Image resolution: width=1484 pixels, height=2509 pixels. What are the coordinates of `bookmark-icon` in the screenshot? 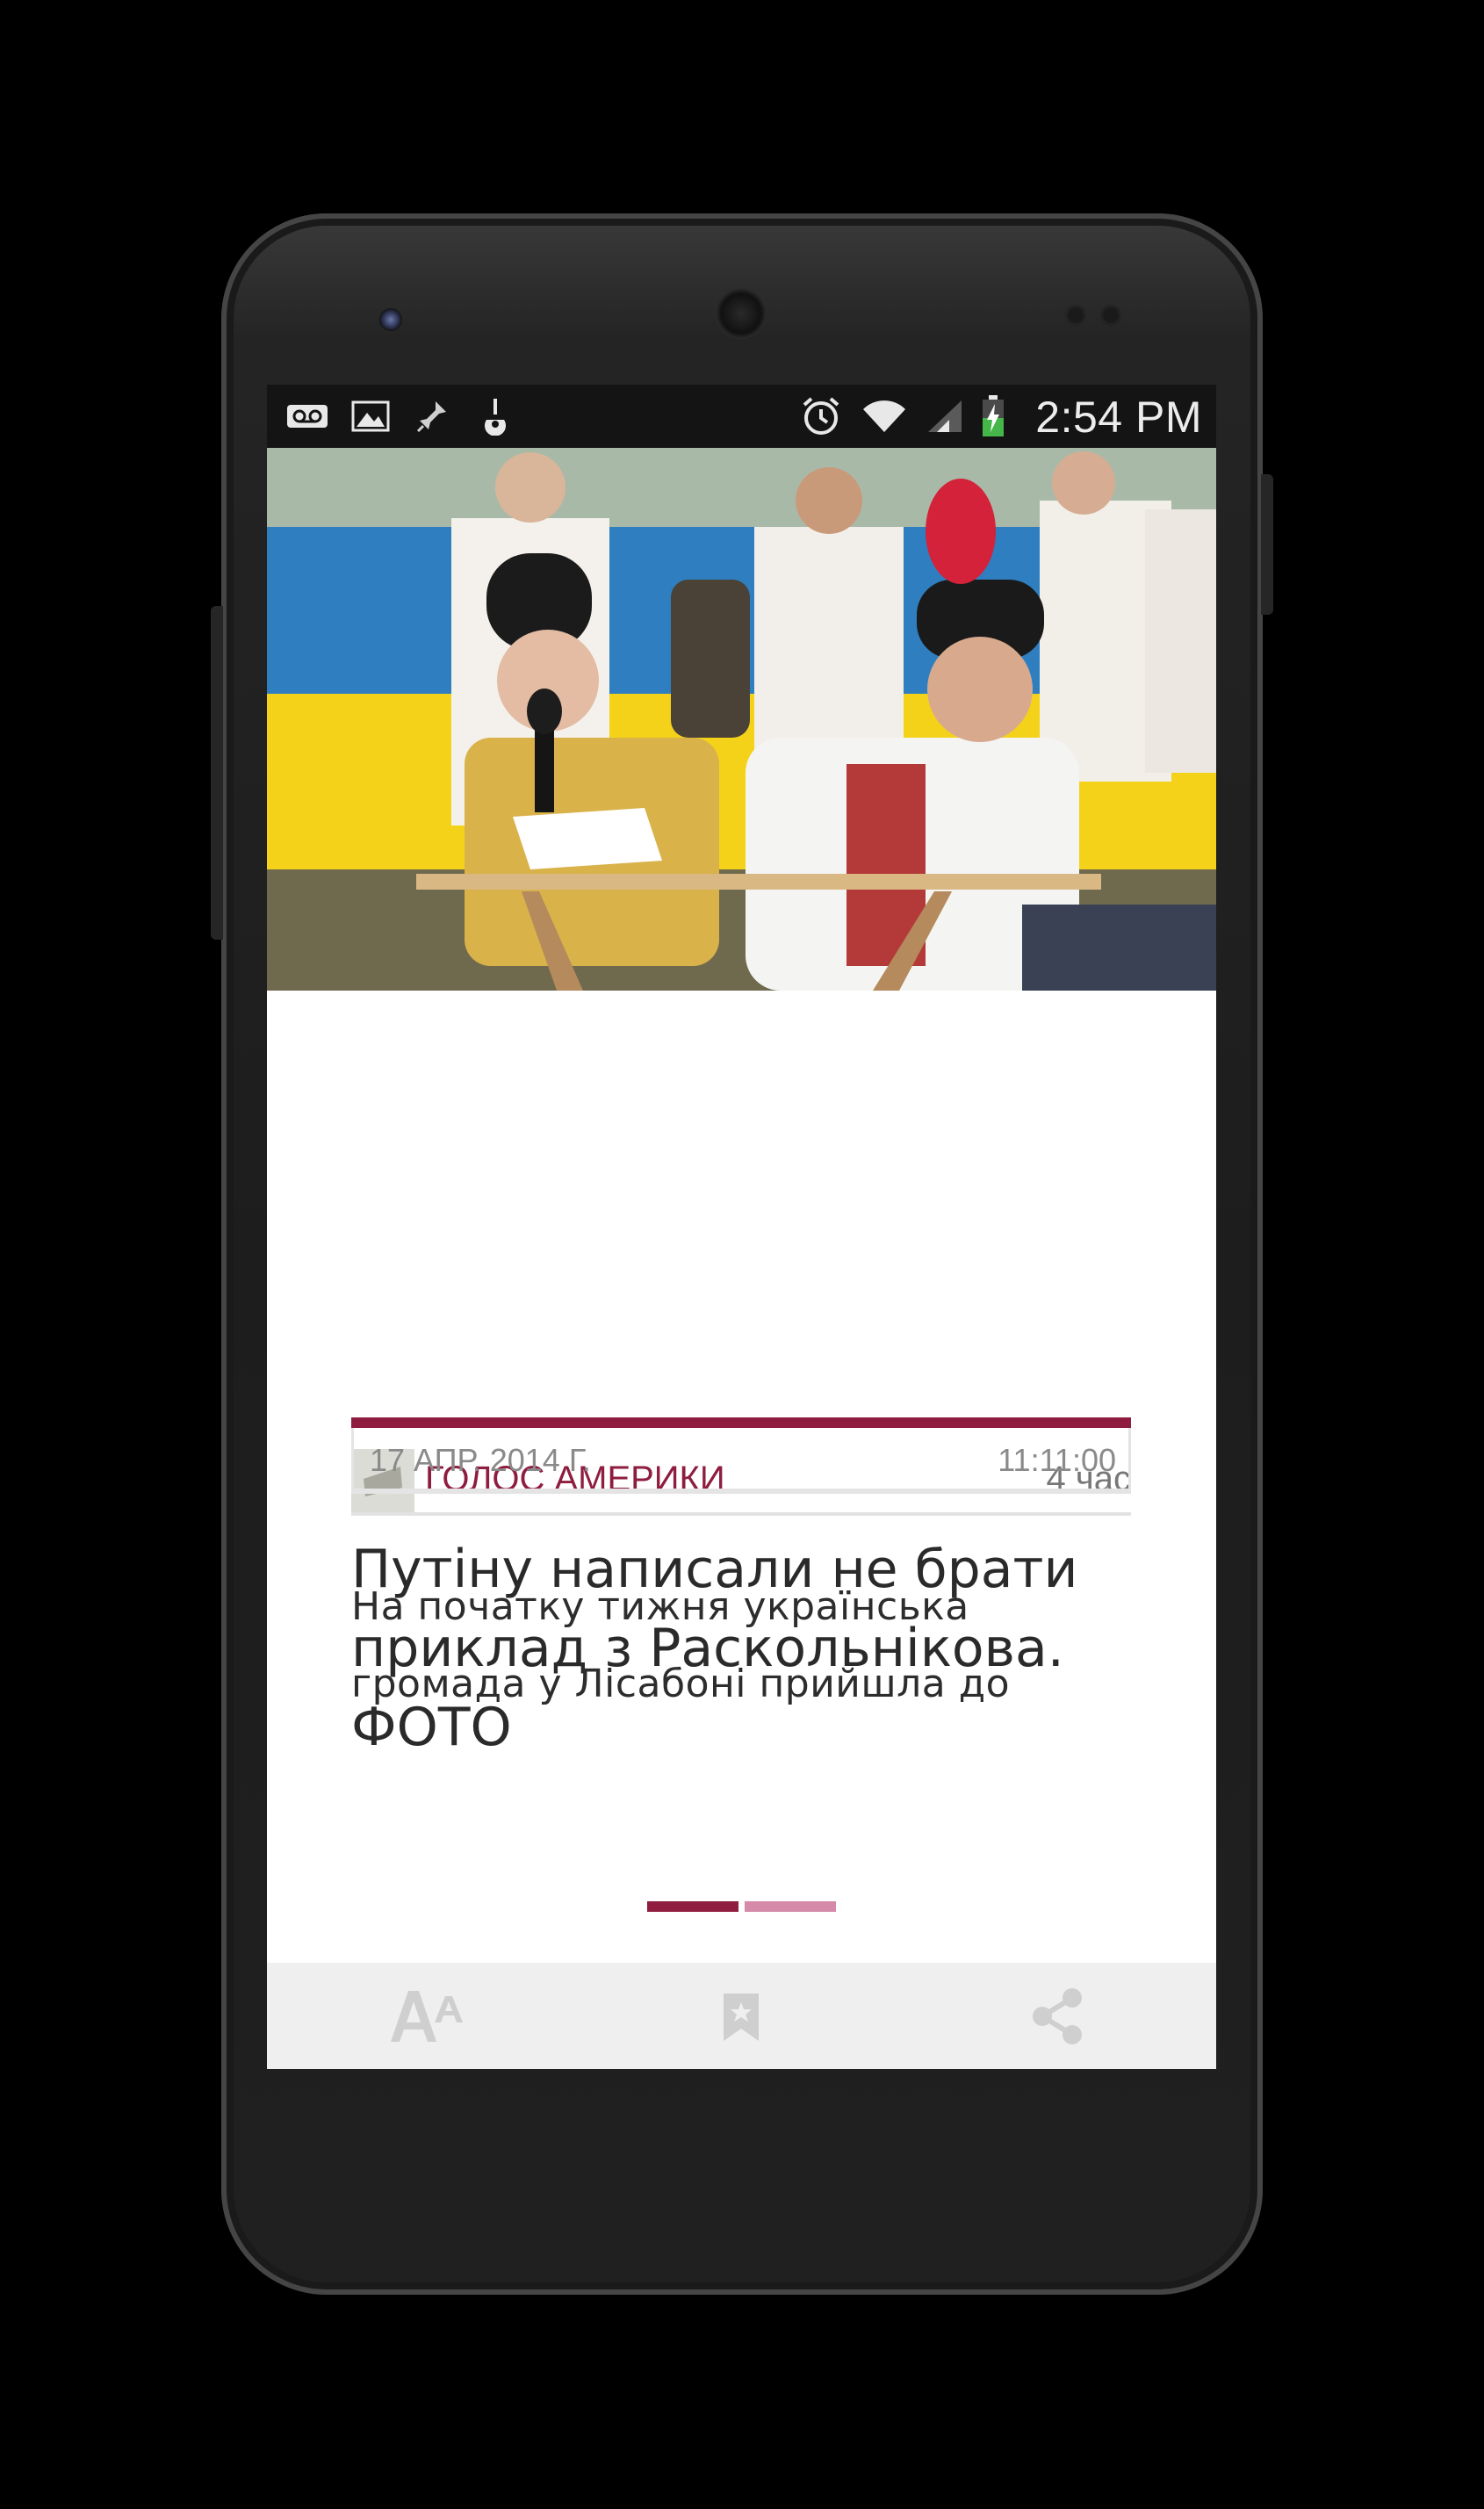 It's located at (741, 2017).